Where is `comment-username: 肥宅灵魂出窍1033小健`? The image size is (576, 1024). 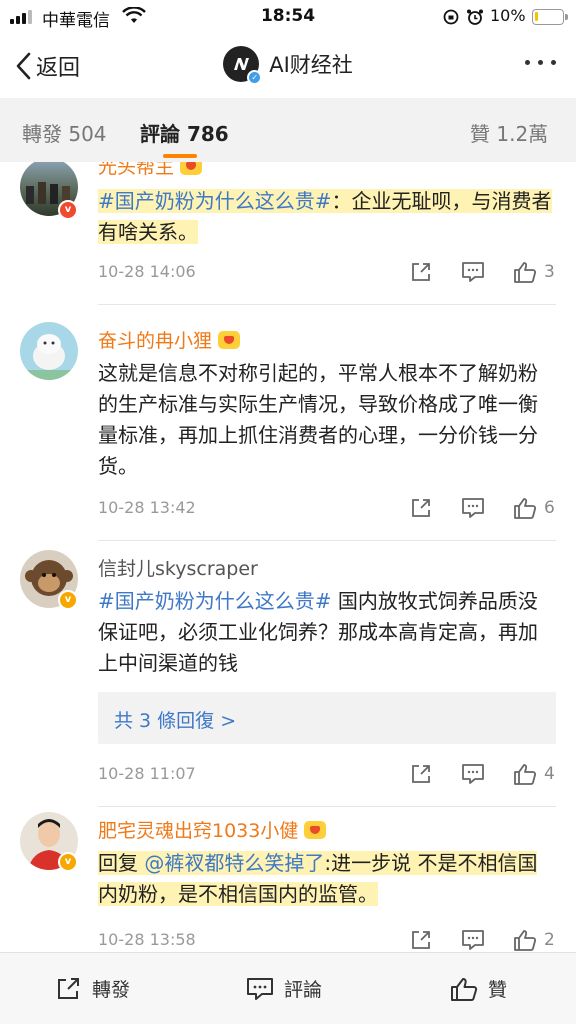
comment-username: 肥宅灵魂出窍1033小健 is located at coordinates (212, 829).